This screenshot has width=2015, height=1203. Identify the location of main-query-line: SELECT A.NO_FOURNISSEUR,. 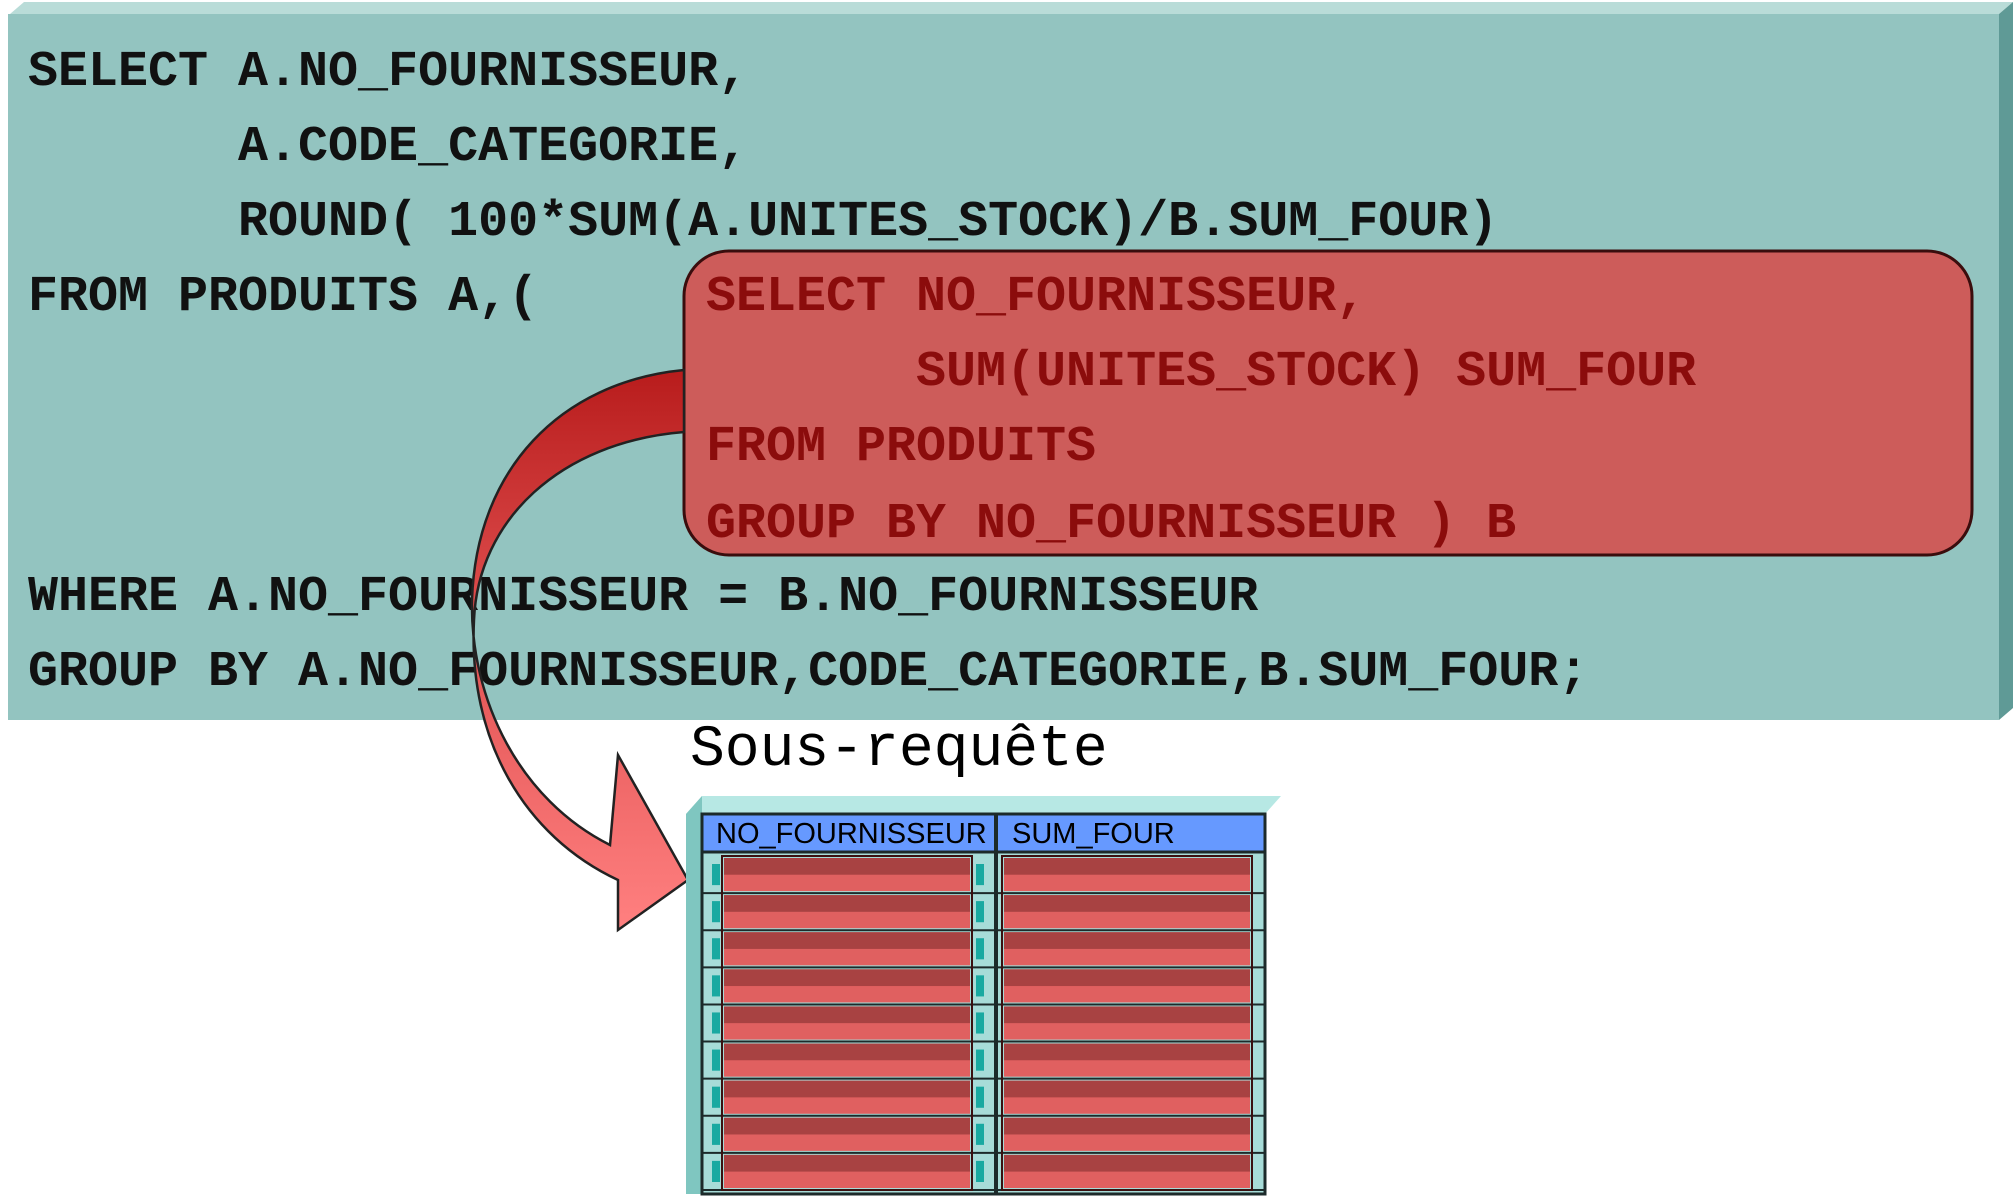
(388, 72).